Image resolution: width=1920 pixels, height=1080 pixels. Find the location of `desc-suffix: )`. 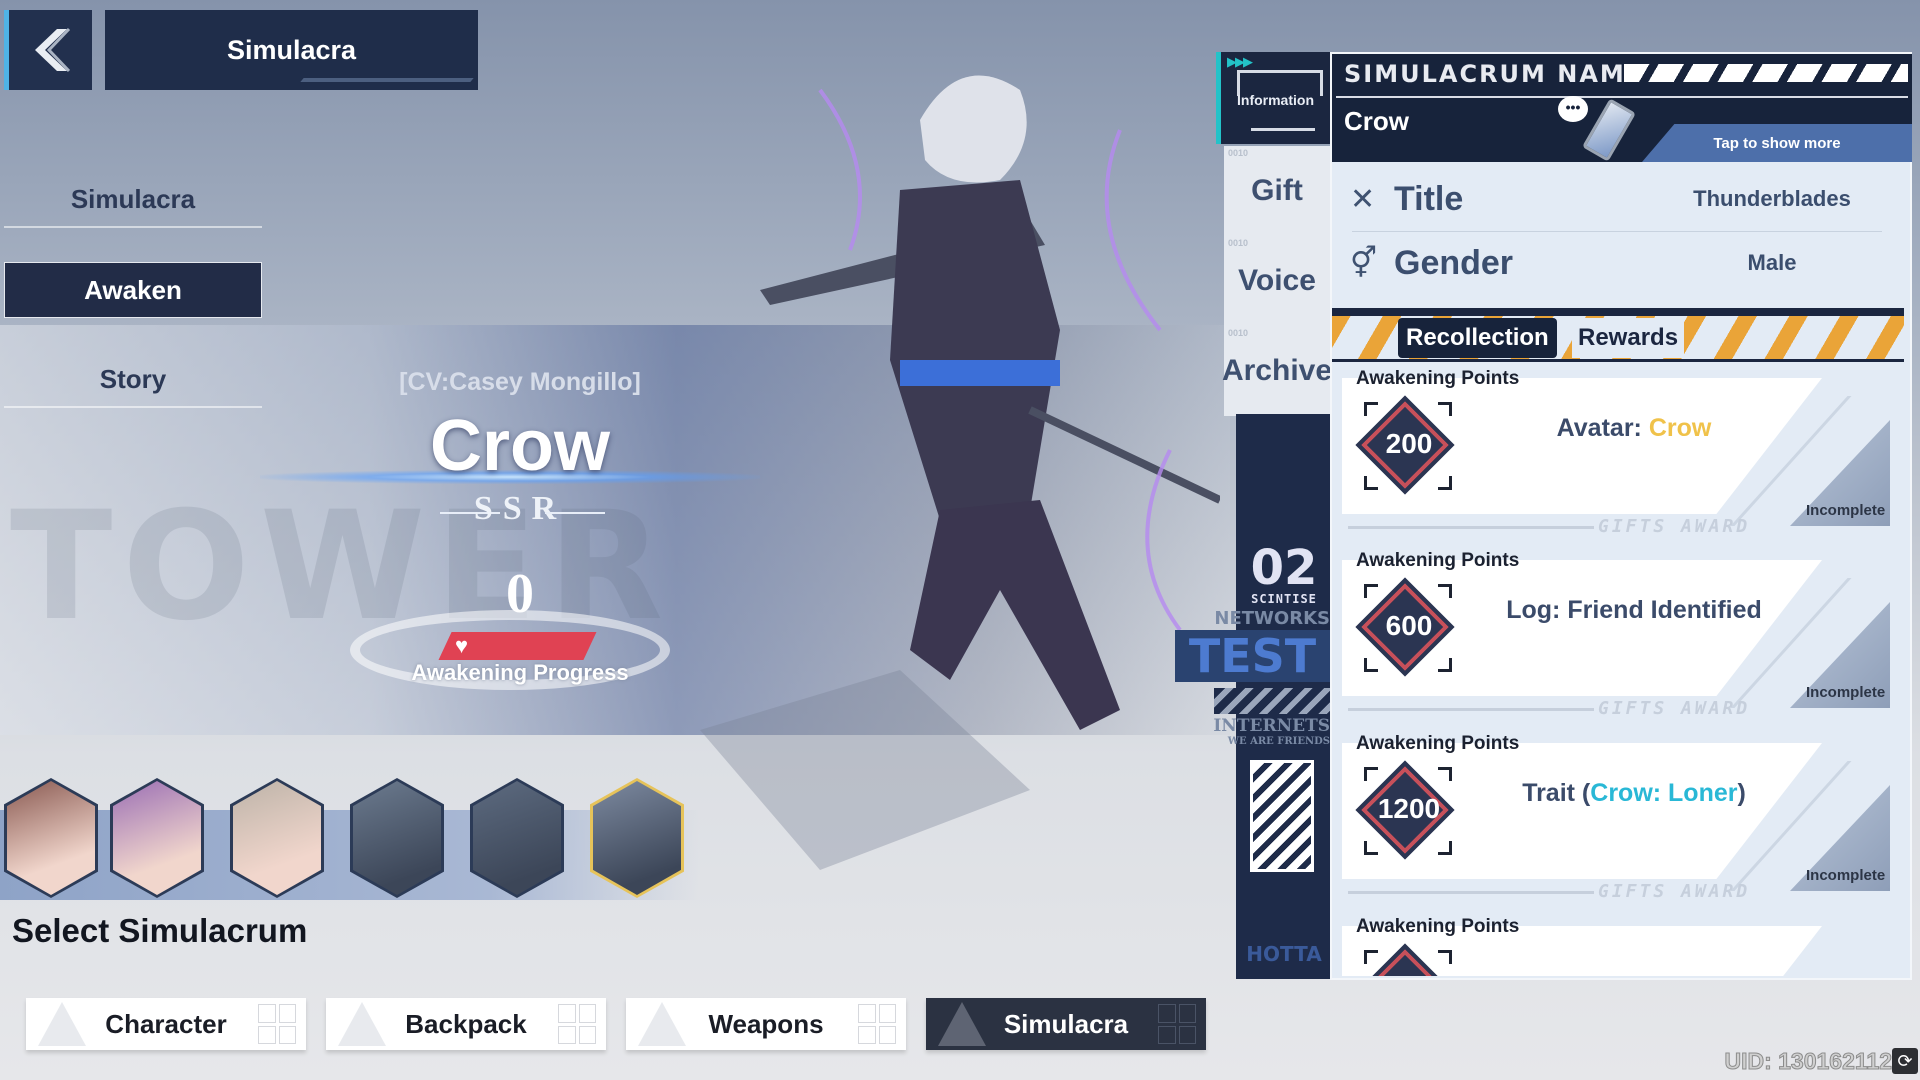

desc-suffix: ) is located at coordinates (1741, 793).